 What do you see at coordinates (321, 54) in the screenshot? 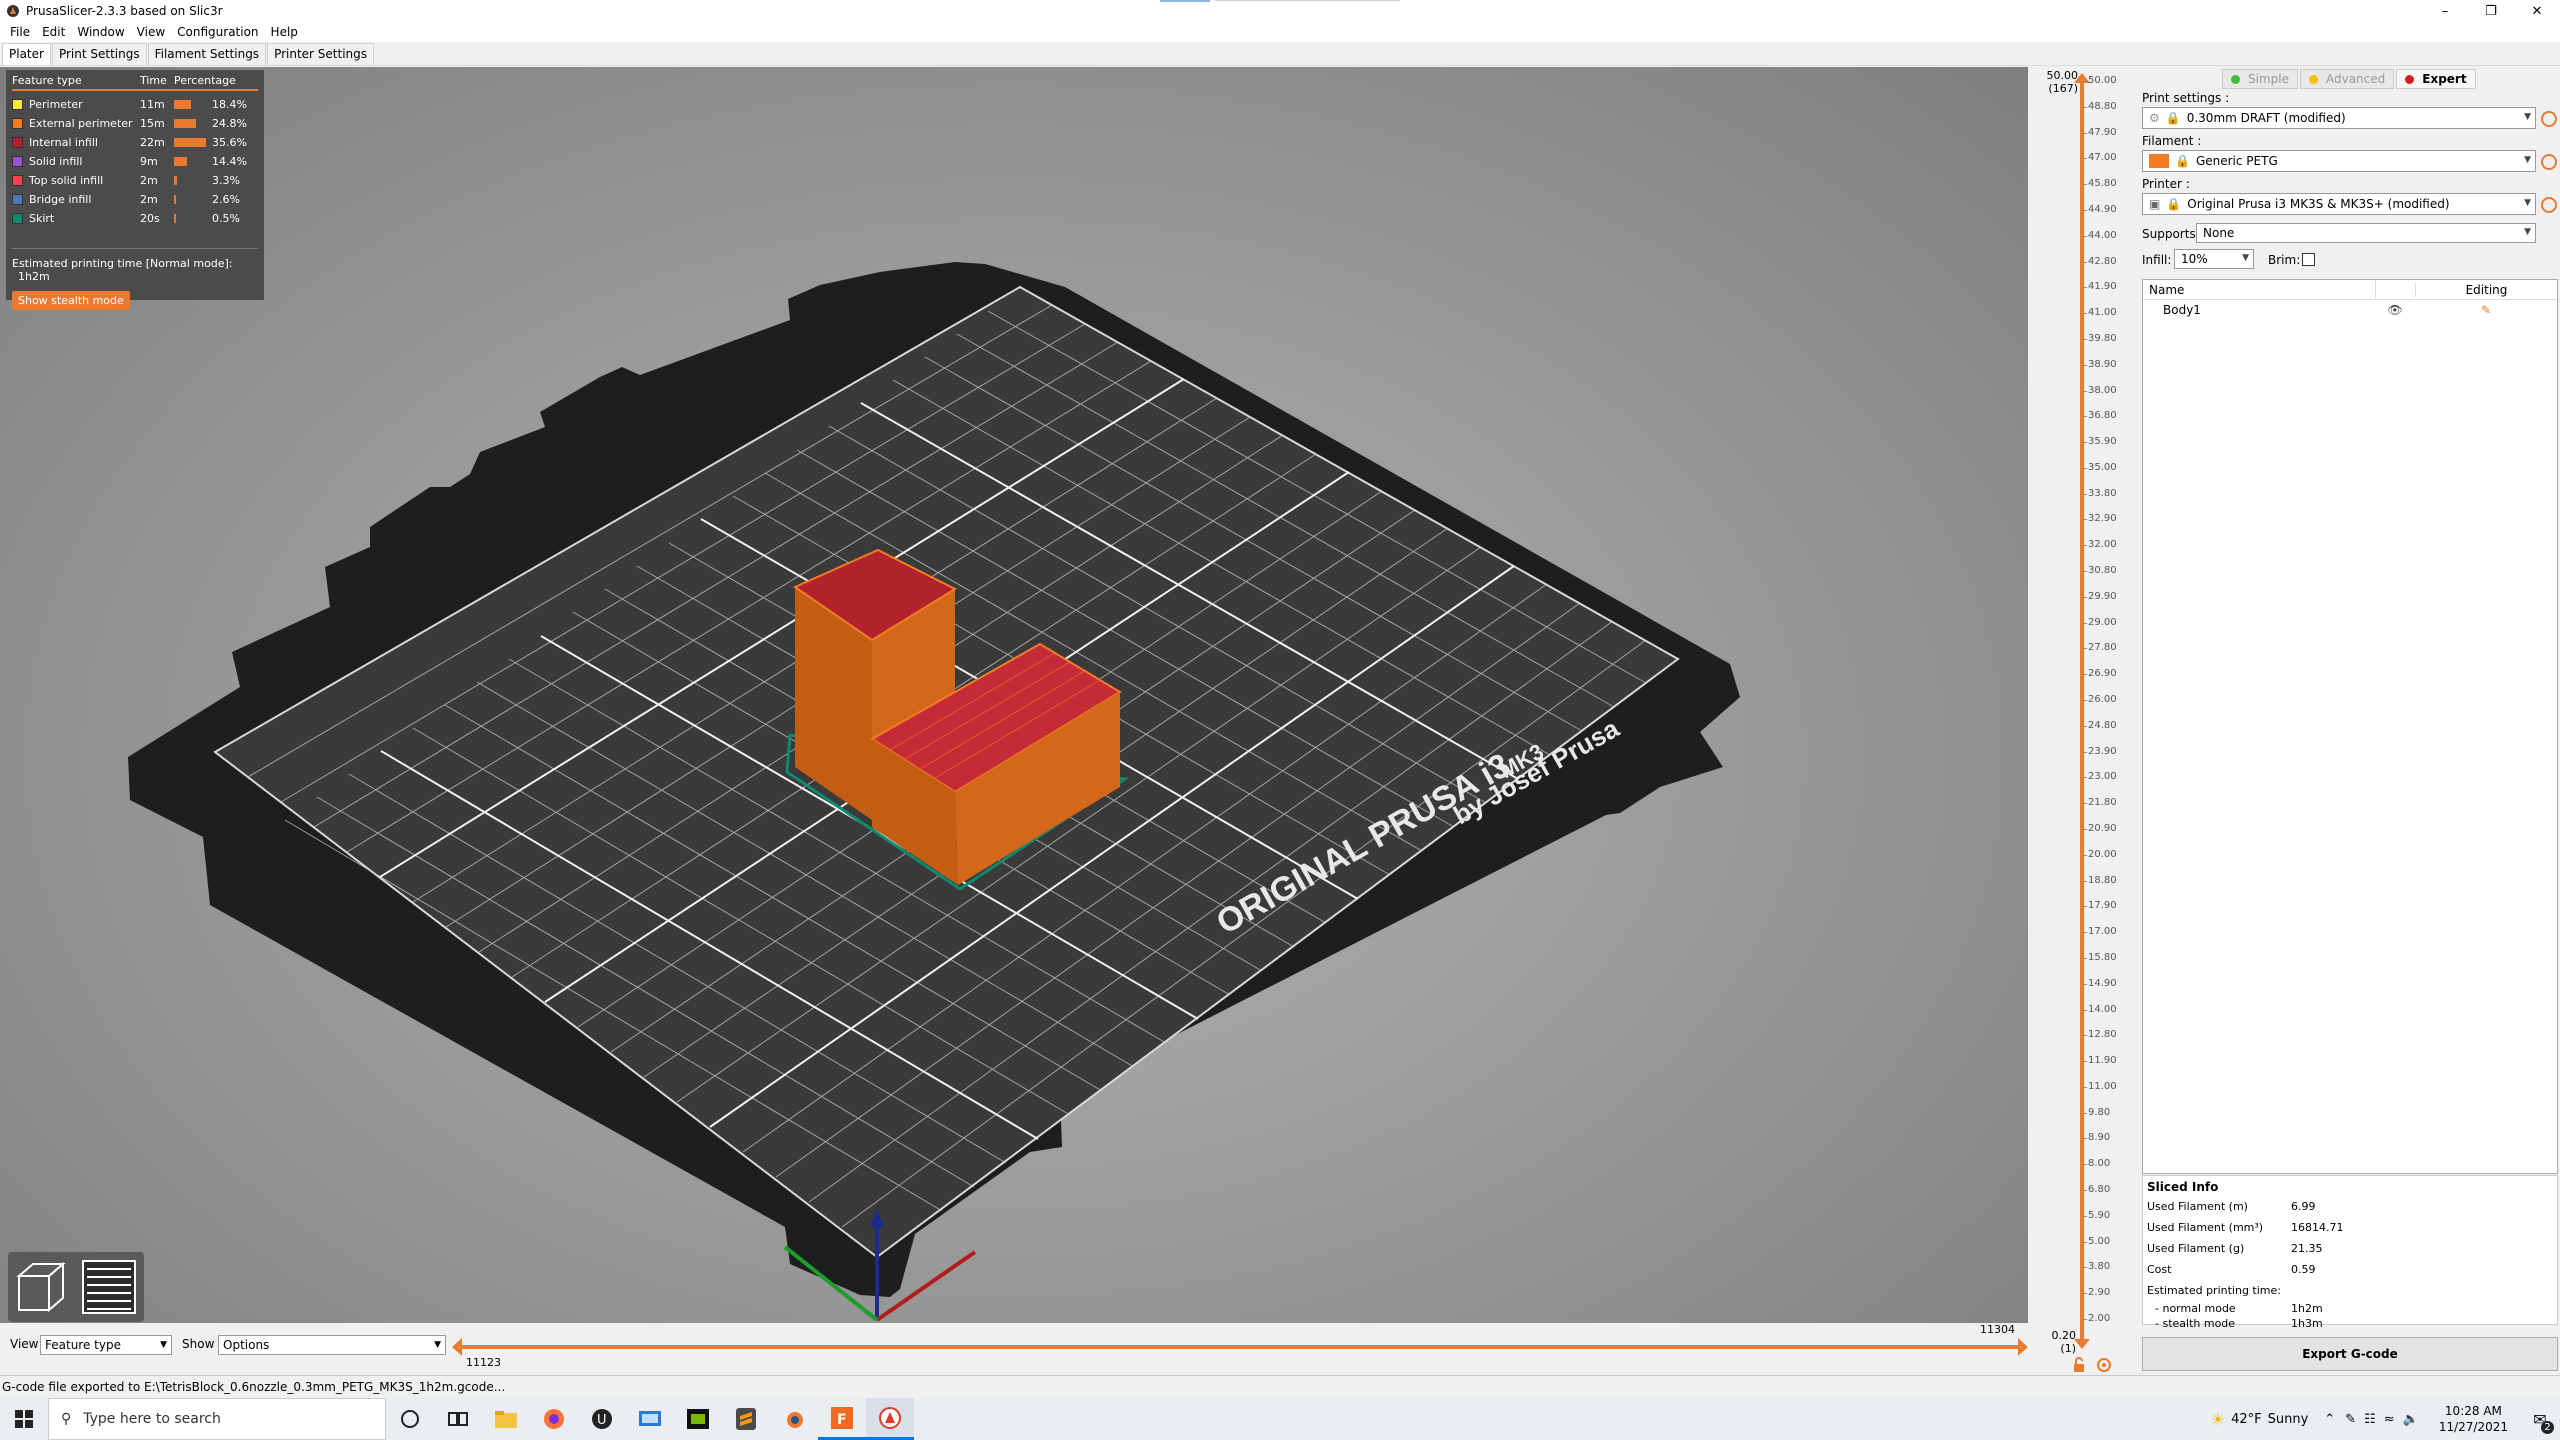
I see `tab-printer-settings: Printer Settings` at bounding box center [321, 54].